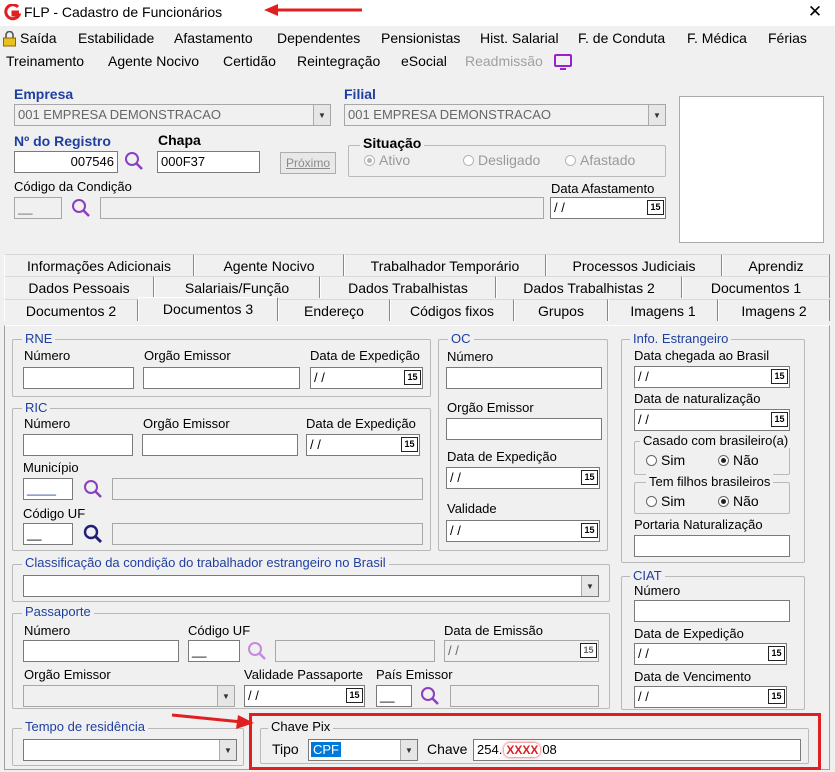  Describe the element at coordinates (363, 750) in the screenshot. I see `chave-pix-tipo-select: CPF ▼` at that location.